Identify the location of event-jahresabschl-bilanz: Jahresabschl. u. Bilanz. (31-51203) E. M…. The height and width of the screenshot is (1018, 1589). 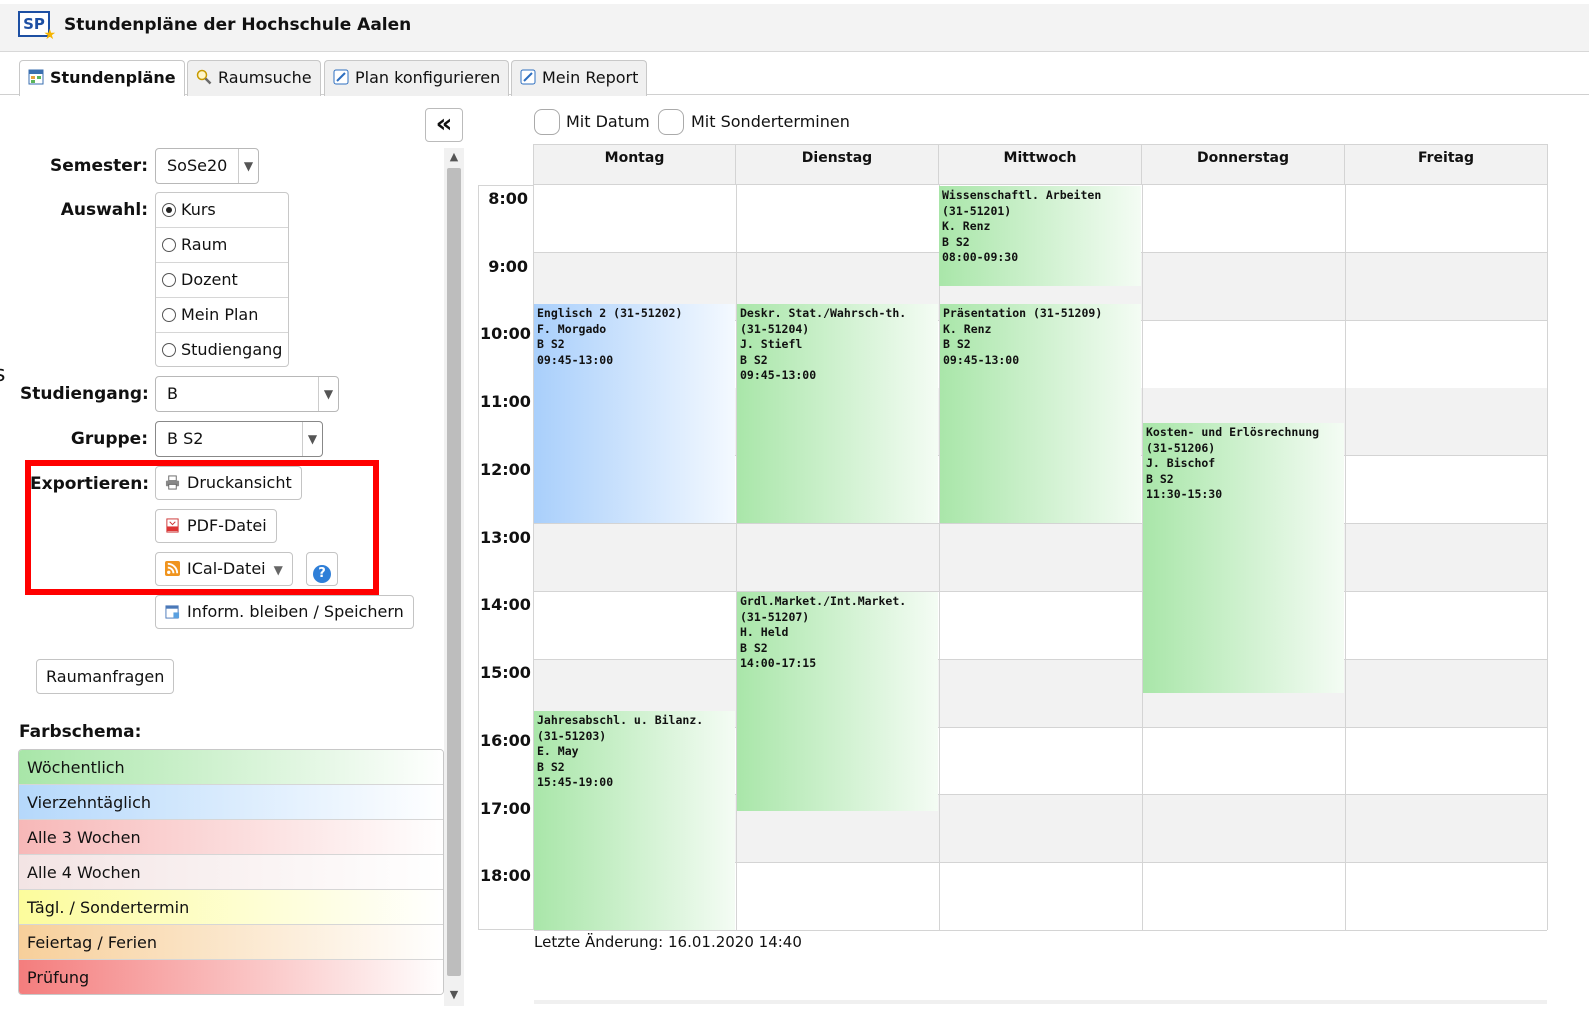
(634, 820).